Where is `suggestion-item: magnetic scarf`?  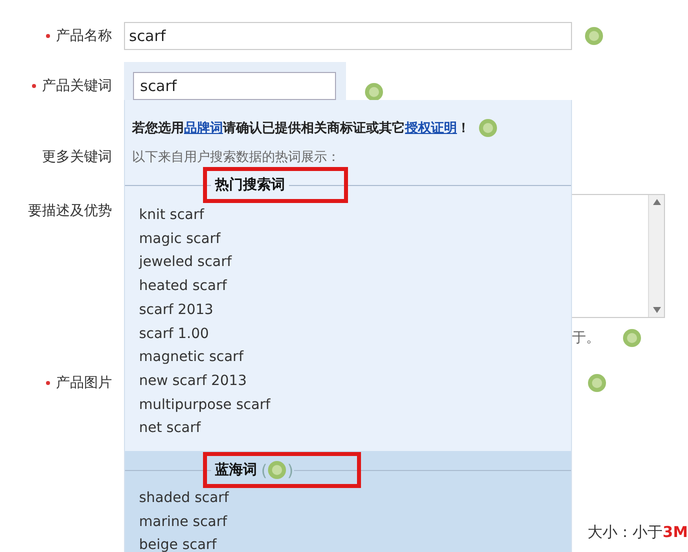
suggestion-item: magnetic scarf is located at coordinates (348, 358).